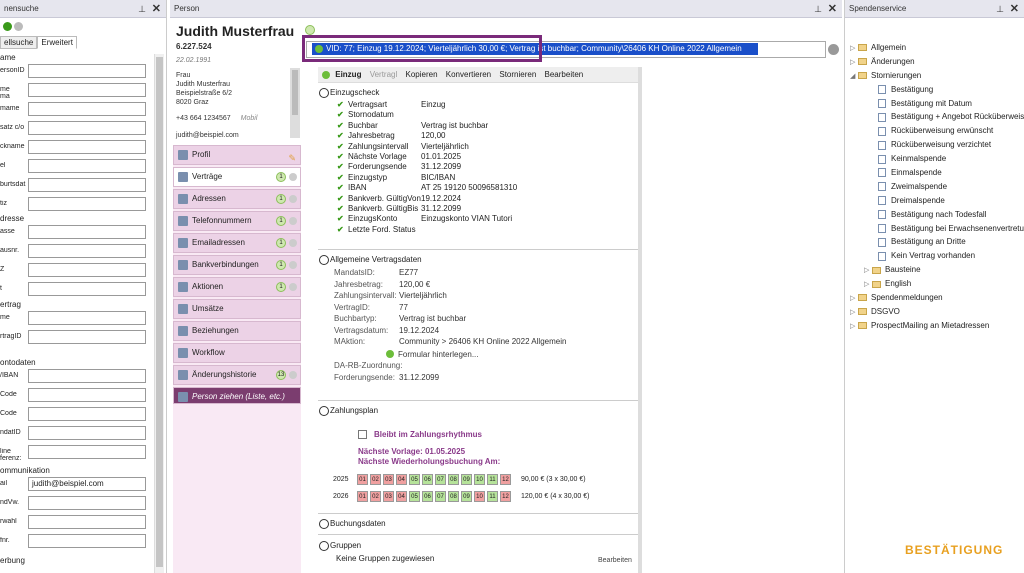 The height and width of the screenshot is (573, 1024). I want to click on vertragsdaten-title: Allgemeine Vertragsdaten, so click(478, 260).